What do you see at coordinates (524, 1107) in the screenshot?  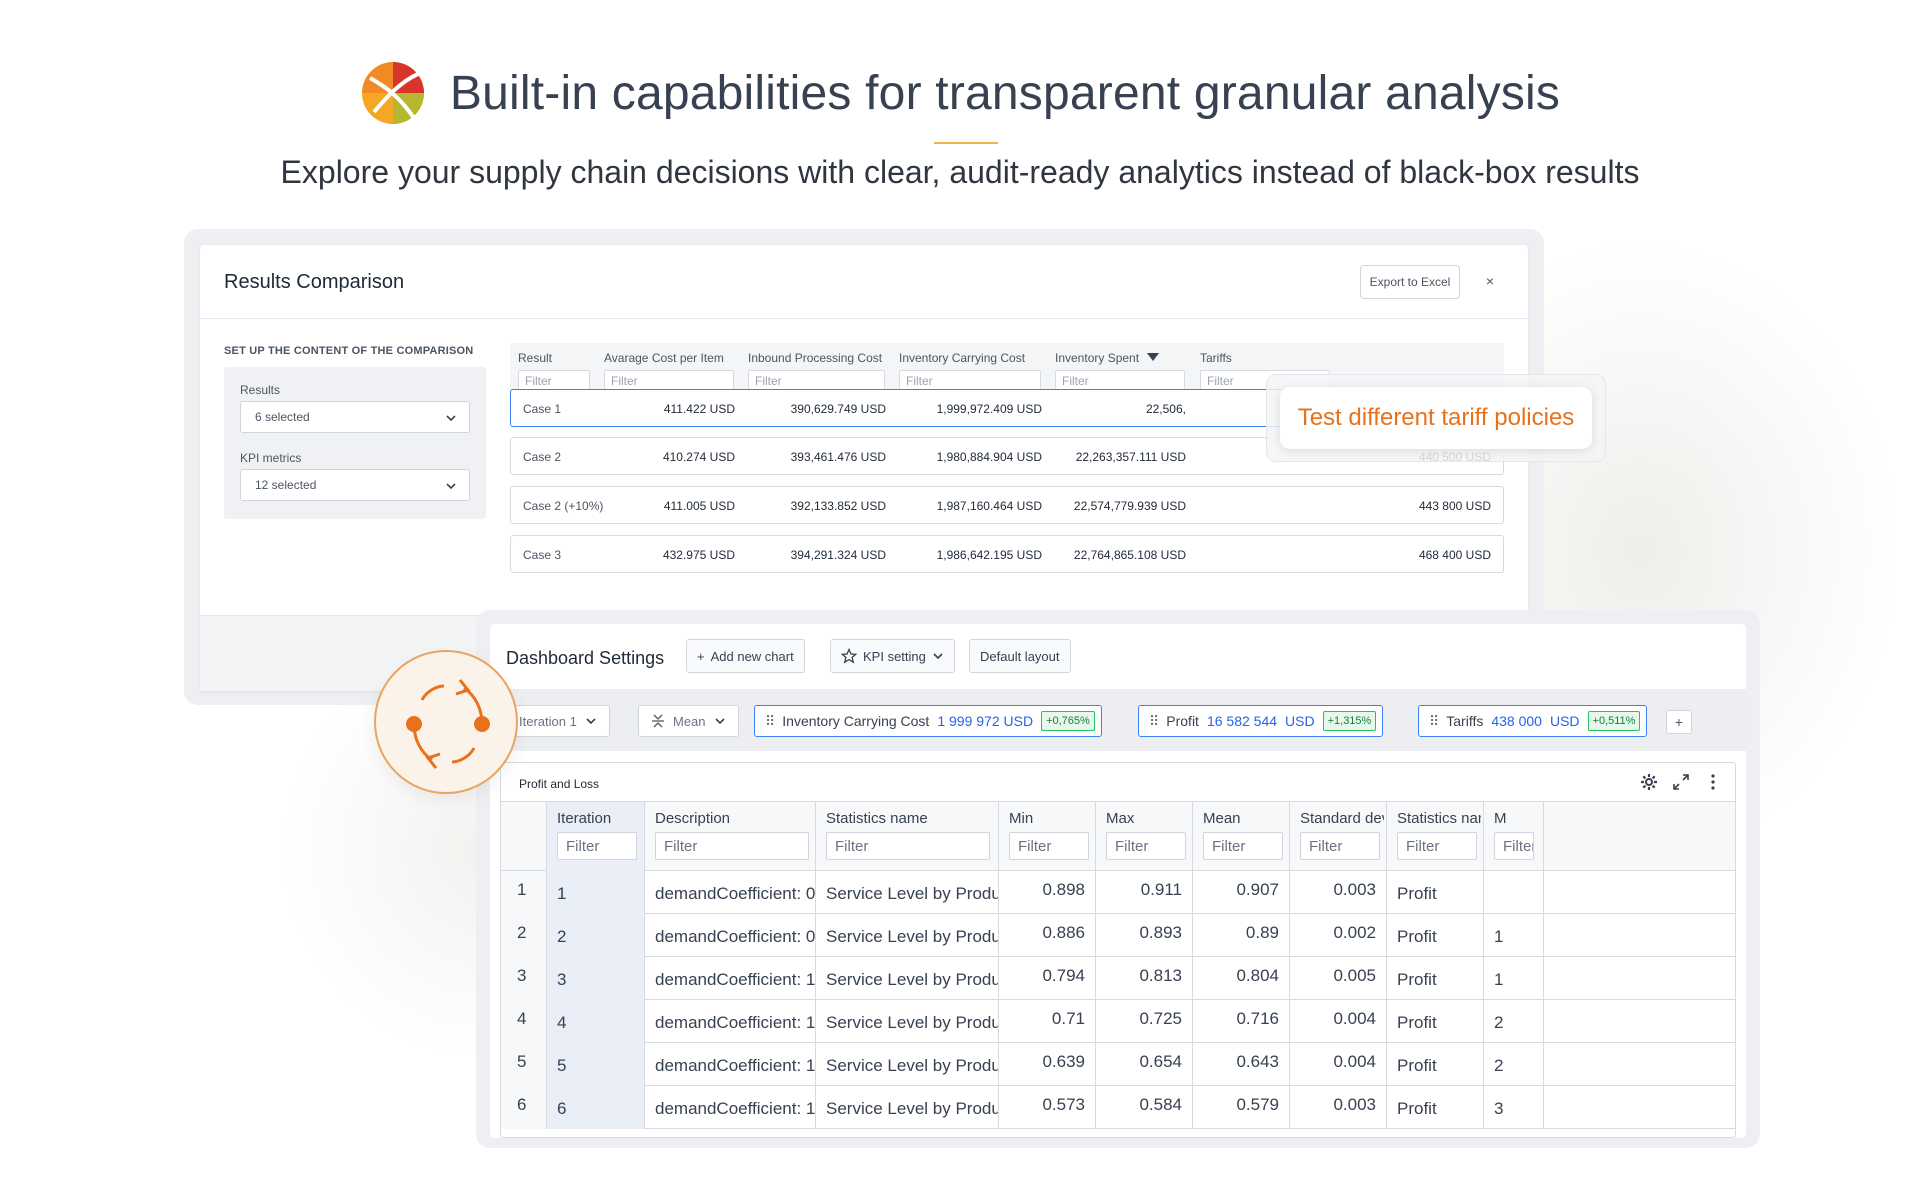 I see `row-number: 6` at bounding box center [524, 1107].